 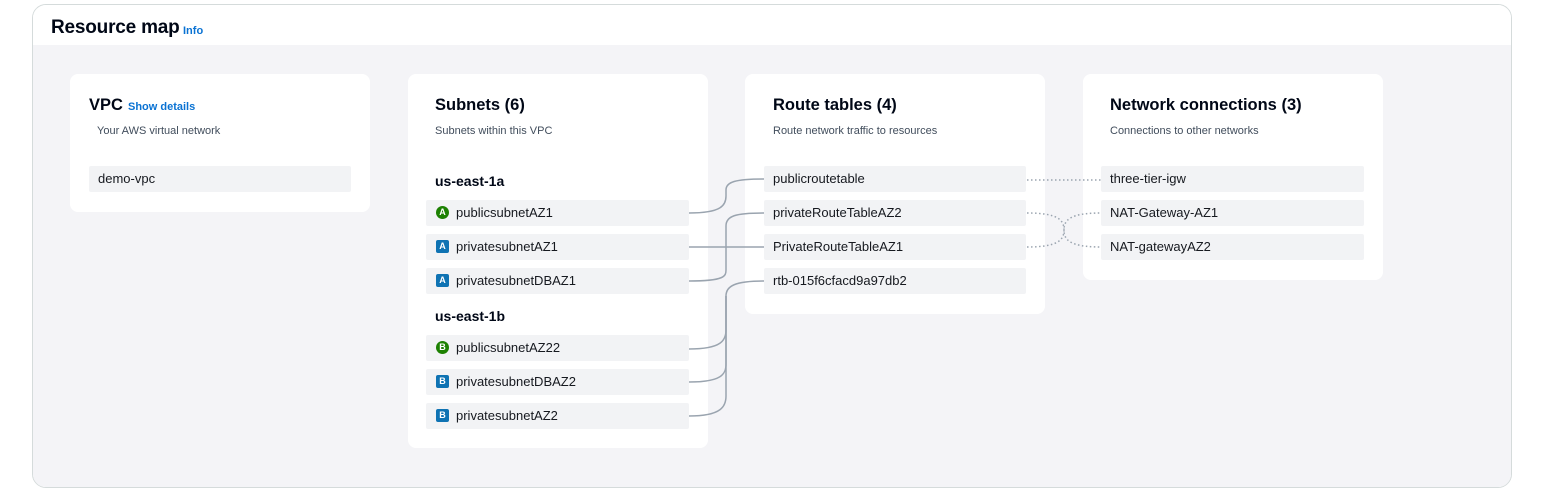 I want to click on subnet-row: B privatesubnetDBAZ2, so click(x=557, y=382).